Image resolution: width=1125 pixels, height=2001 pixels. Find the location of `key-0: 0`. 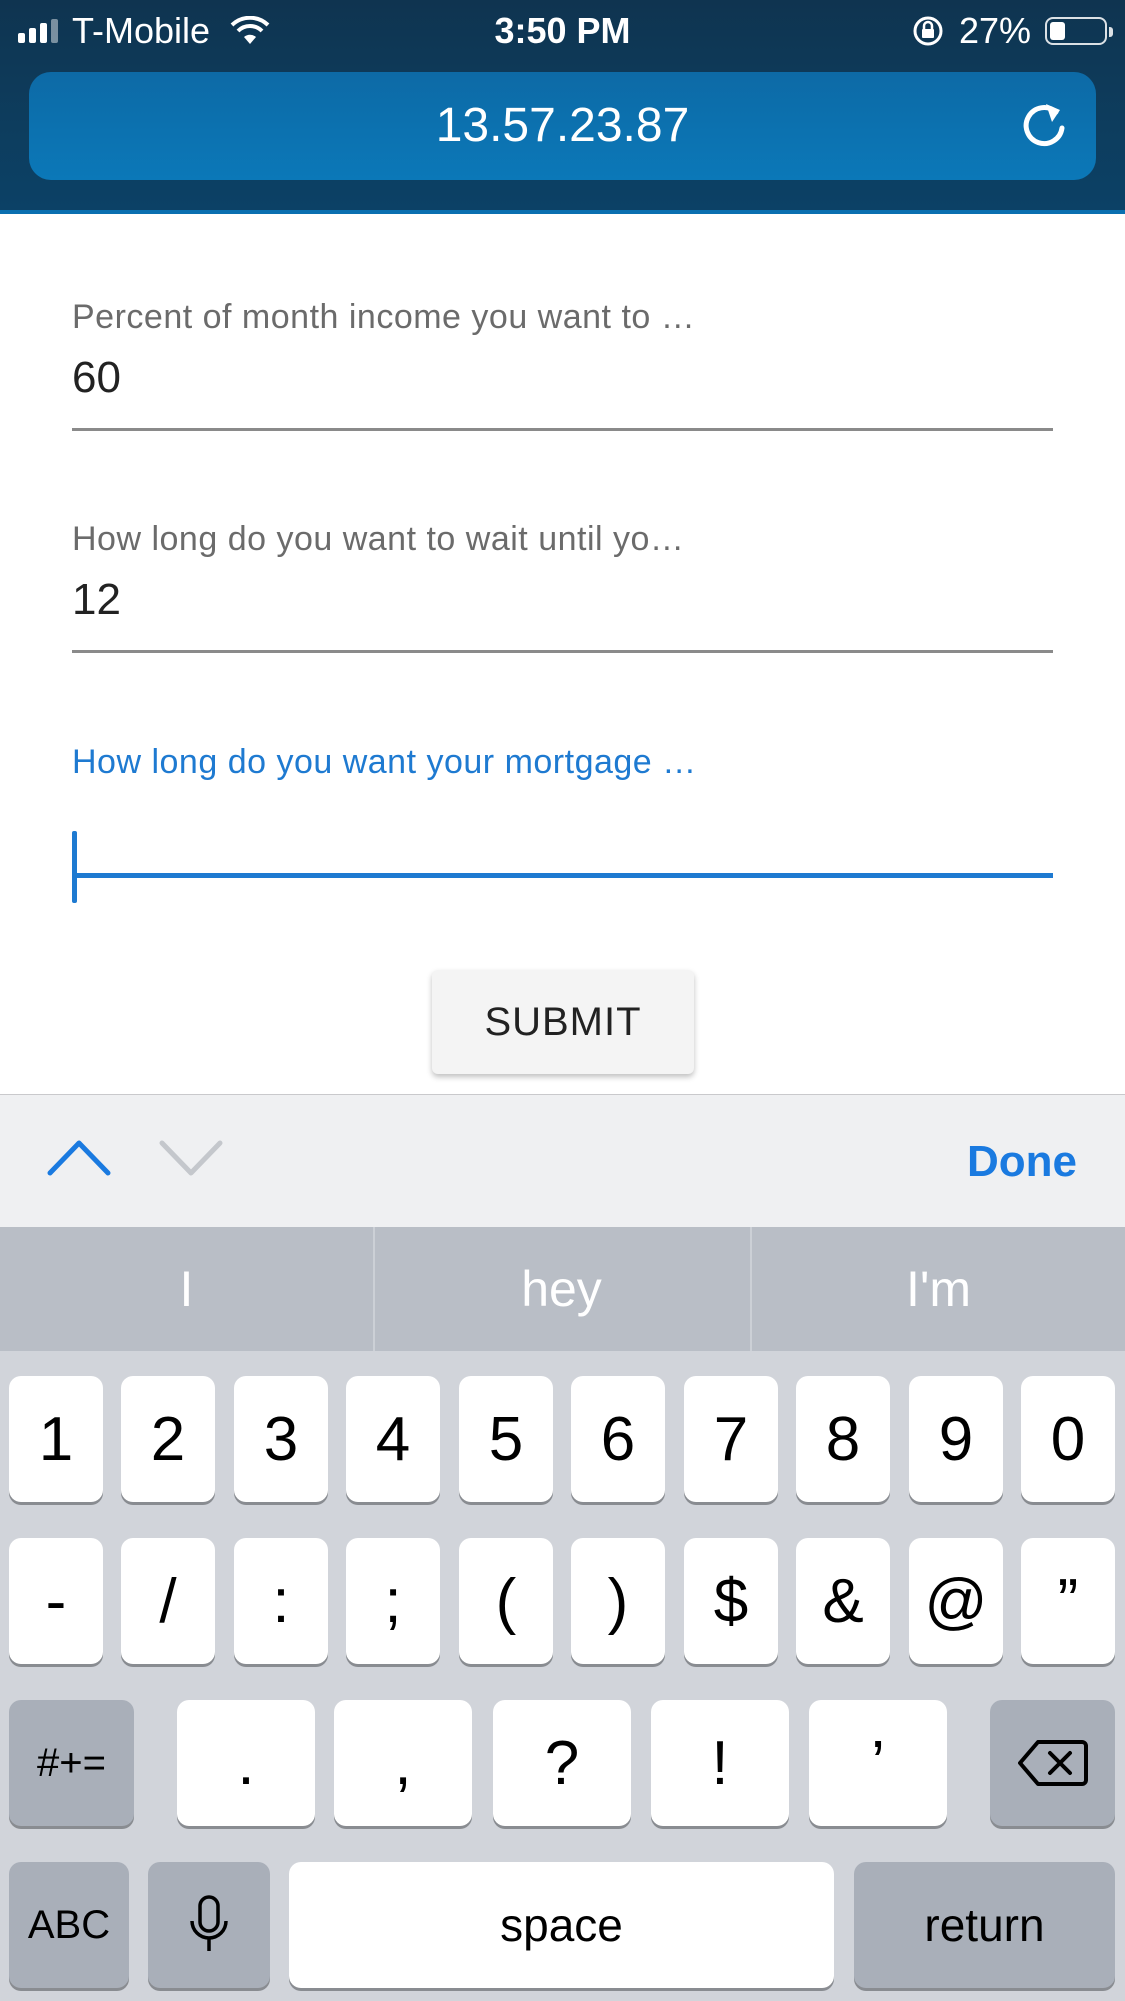

key-0: 0 is located at coordinates (1068, 1439).